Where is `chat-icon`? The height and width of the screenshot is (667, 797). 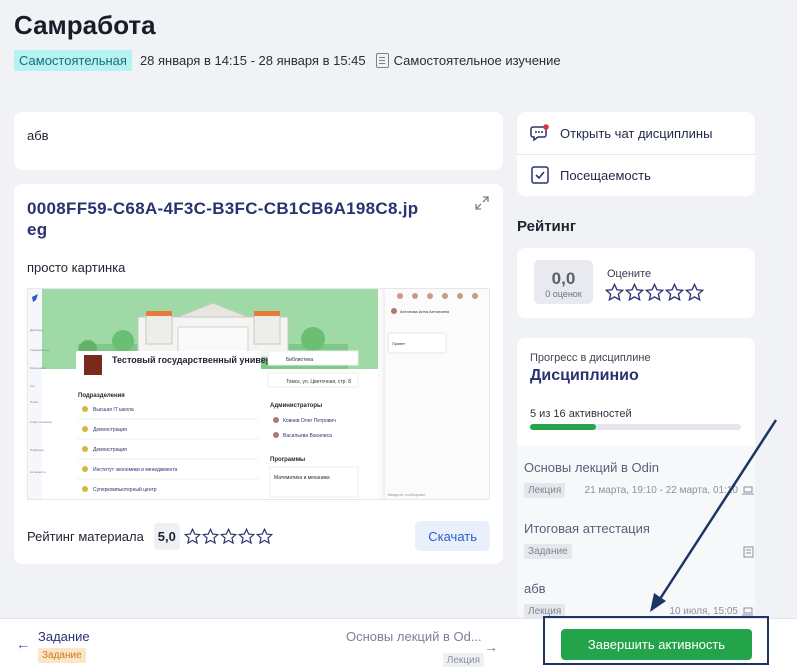
chat-icon is located at coordinates (539, 133).